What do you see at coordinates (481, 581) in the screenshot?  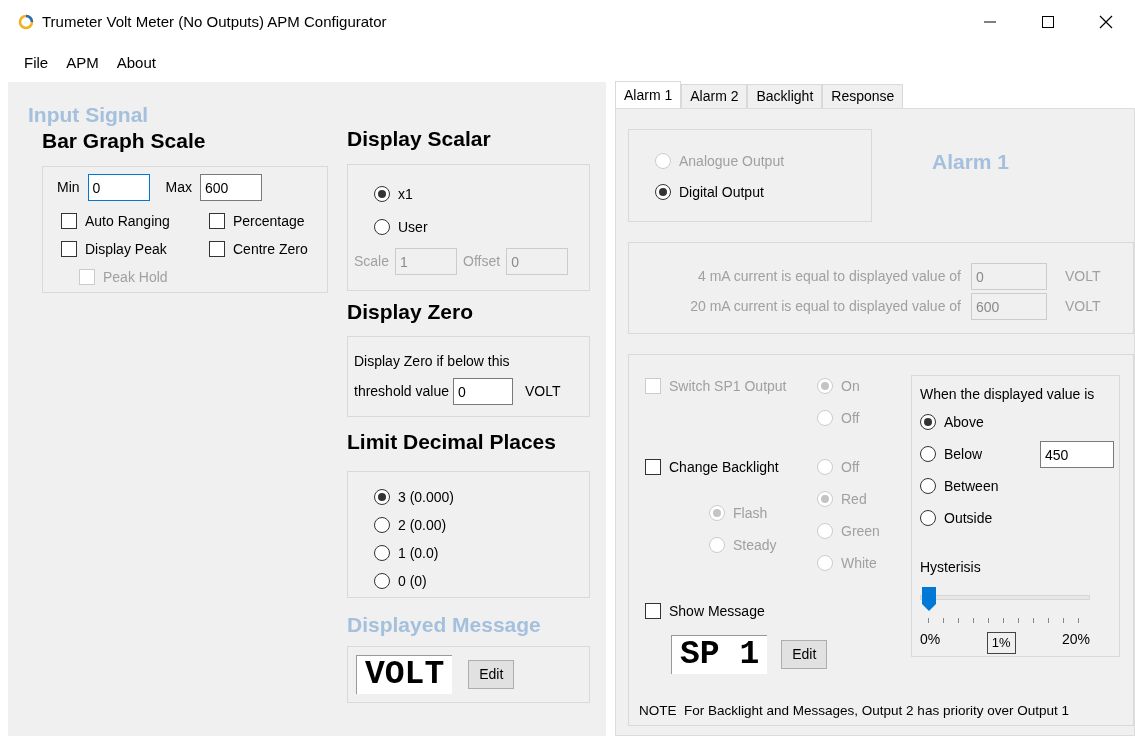 I see `radio-option: 0 (0)` at bounding box center [481, 581].